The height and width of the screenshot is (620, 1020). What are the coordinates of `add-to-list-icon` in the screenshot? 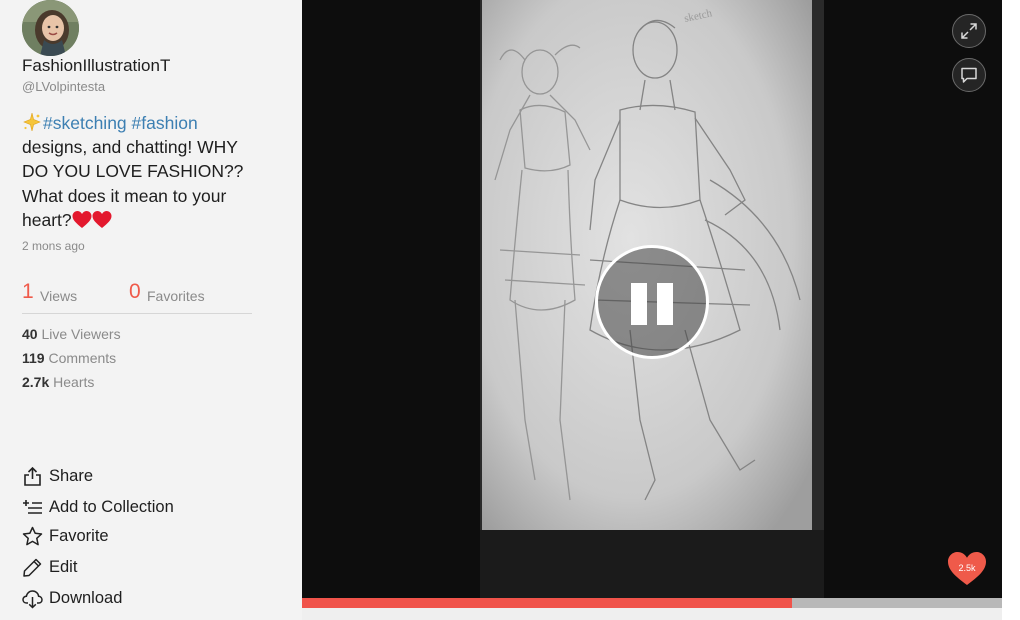 It's located at (32, 506).